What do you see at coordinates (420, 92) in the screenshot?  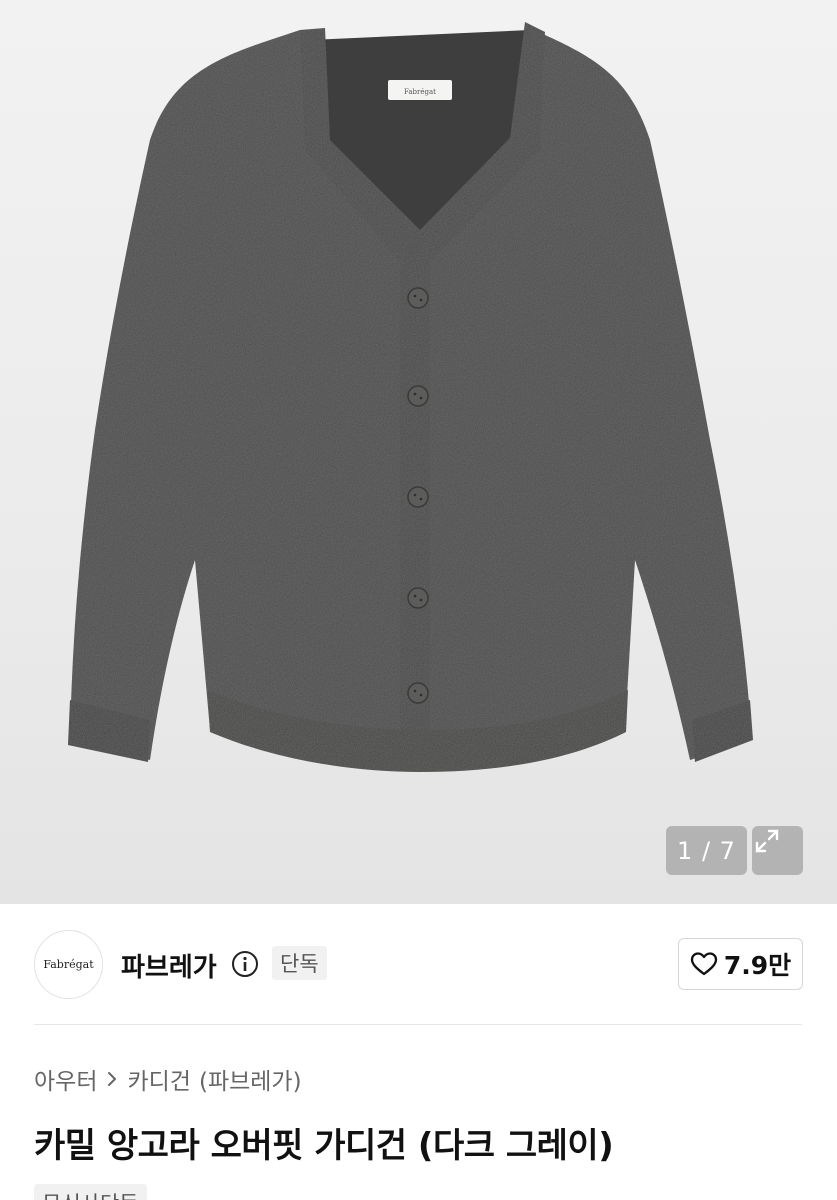 I see `neck-label-text: Fabrégat` at bounding box center [420, 92].